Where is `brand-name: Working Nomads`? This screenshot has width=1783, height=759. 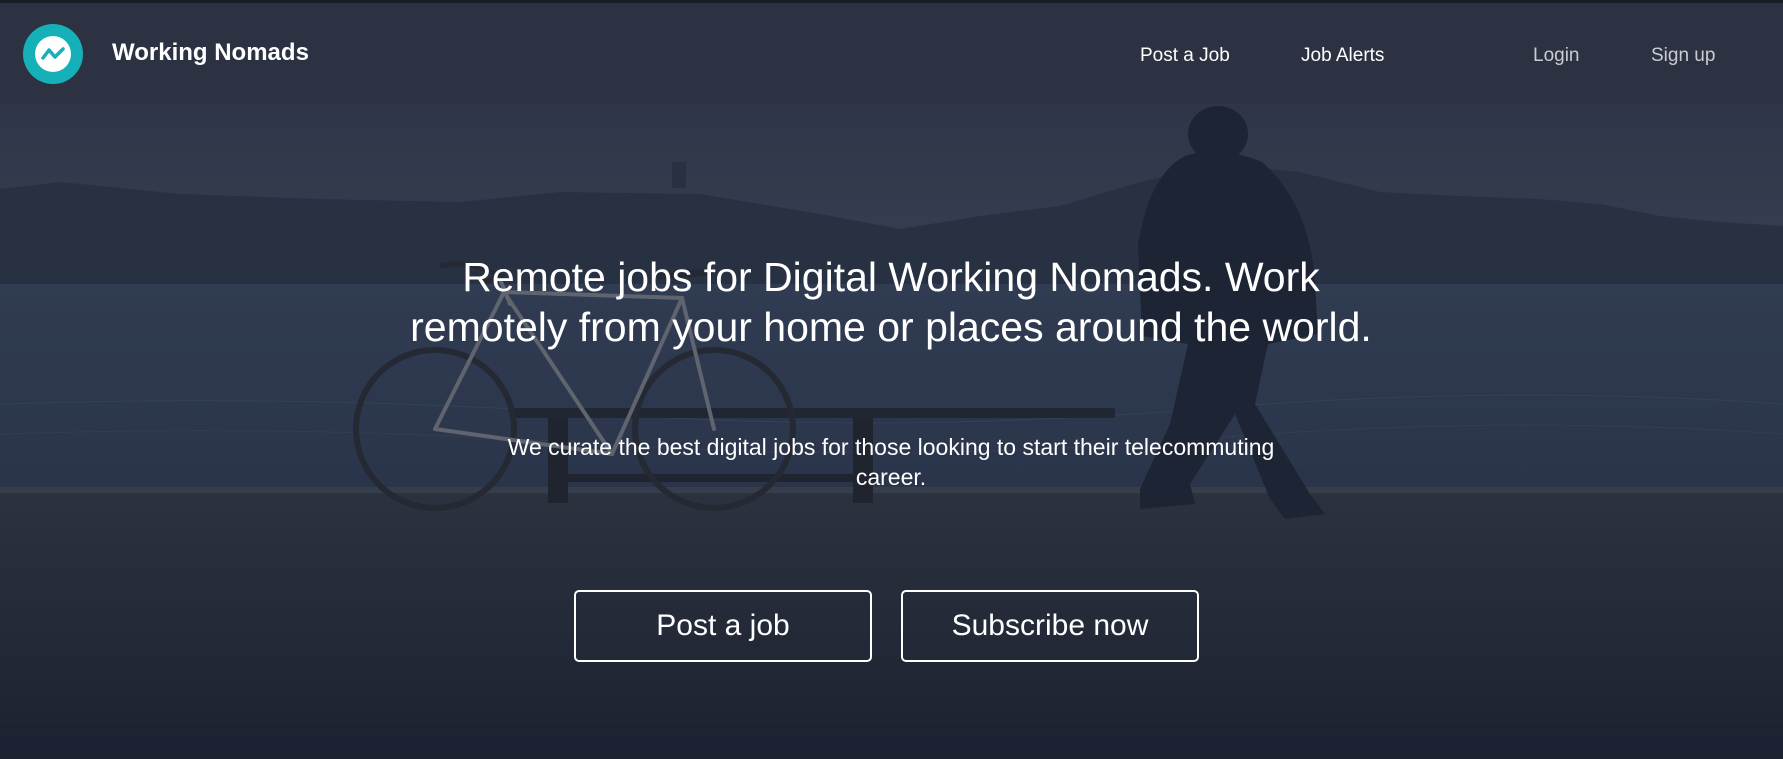 brand-name: Working Nomads is located at coordinates (210, 53).